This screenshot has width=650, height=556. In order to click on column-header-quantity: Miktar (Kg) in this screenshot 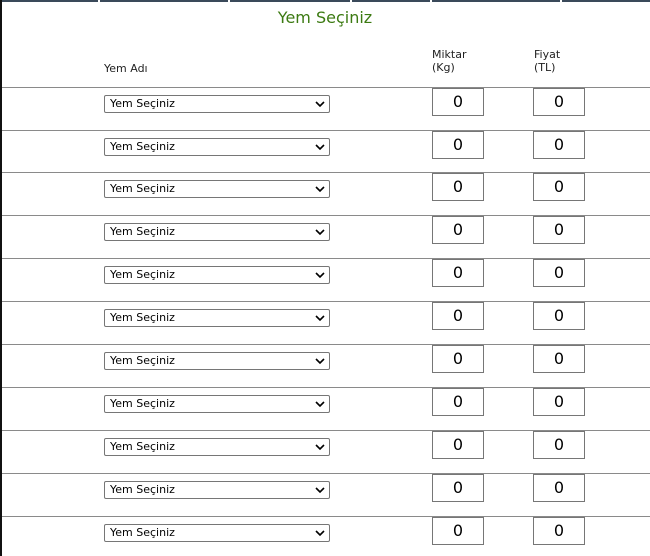, I will do `click(449, 61)`.